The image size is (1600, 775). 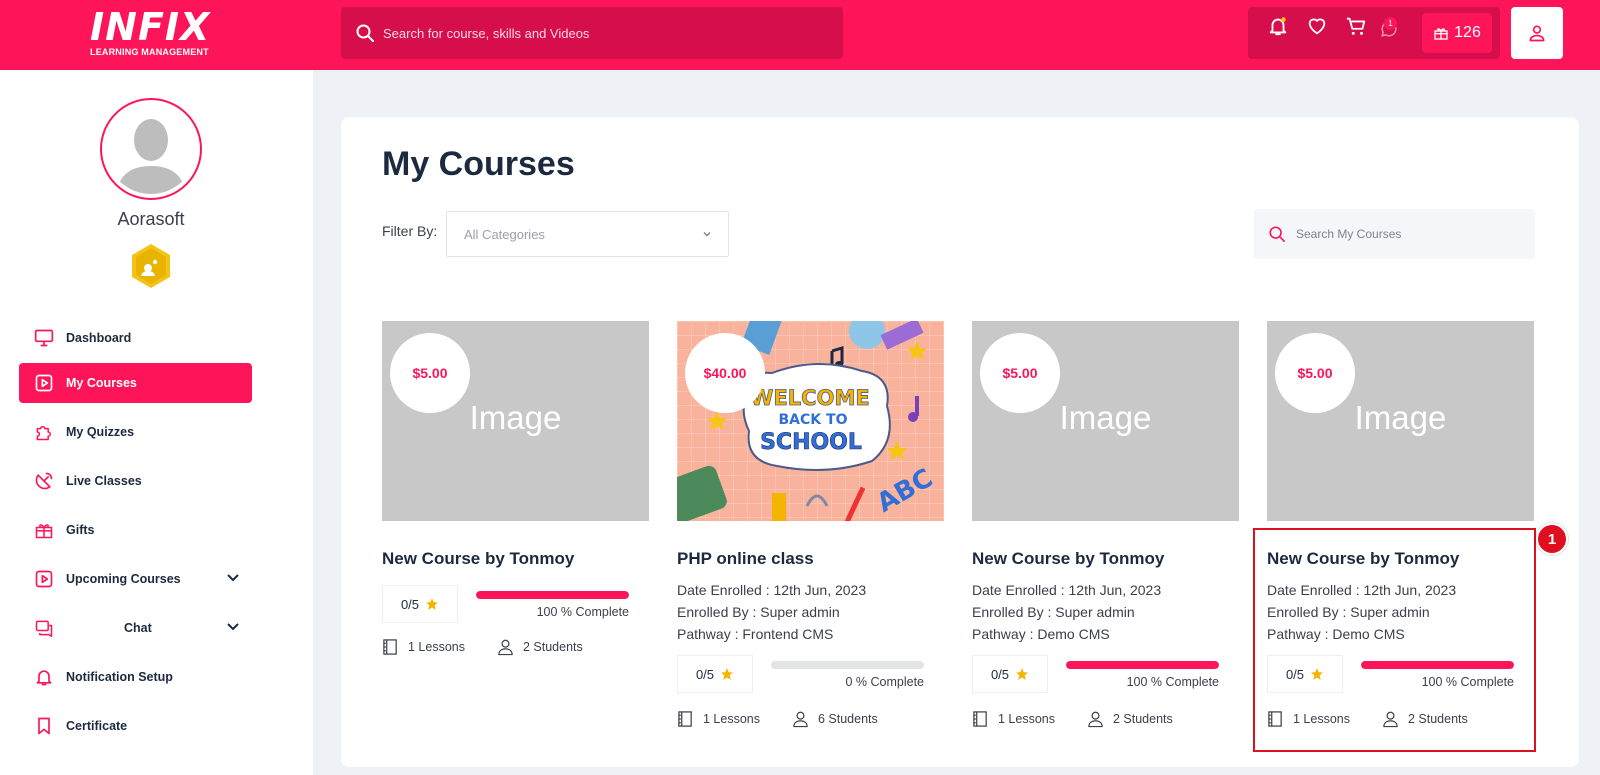 I want to click on sidebar-item-dashboard: Dashboard, so click(x=135, y=338).